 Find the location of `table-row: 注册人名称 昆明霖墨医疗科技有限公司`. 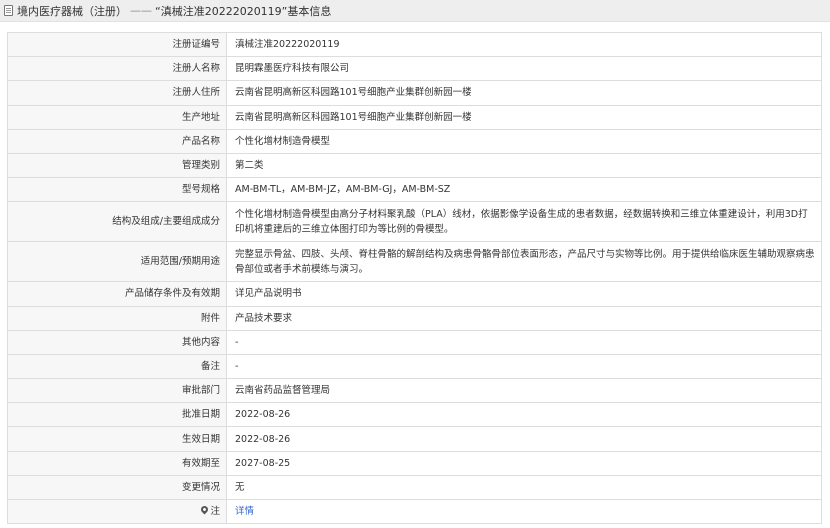

table-row: 注册人名称 昆明霖墨医疗科技有限公司 is located at coordinates (414, 69).